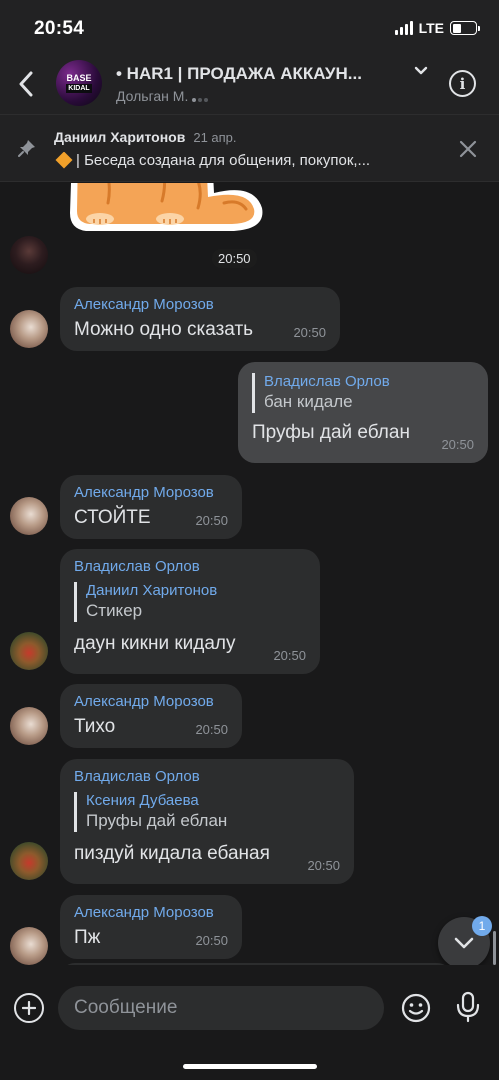 The width and height of the screenshot is (499, 1080). What do you see at coordinates (250, 1066) in the screenshot?
I see `home-indicator` at bounding box center [250, 1066].